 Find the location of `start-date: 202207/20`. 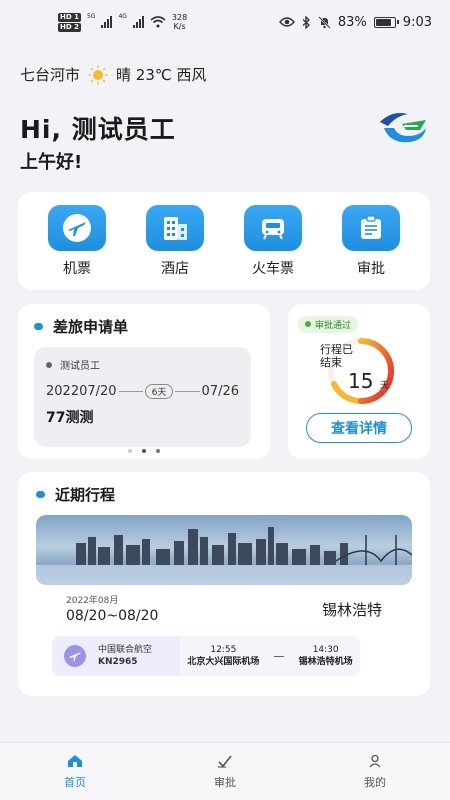

start-date: 202207/20 is located at coordinates (81, 391).